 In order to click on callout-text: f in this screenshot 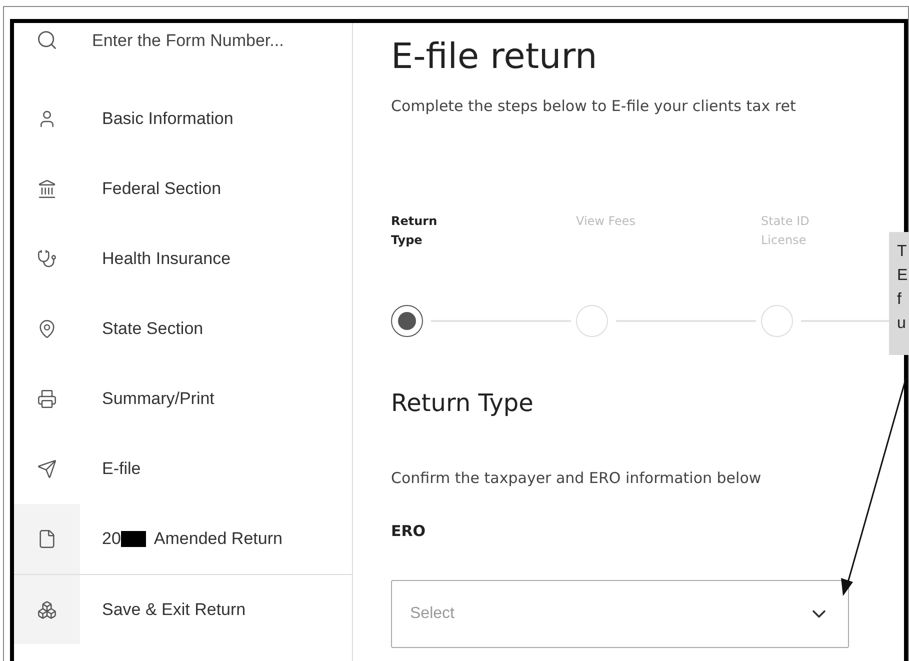, I will do `click(899, 300)`.